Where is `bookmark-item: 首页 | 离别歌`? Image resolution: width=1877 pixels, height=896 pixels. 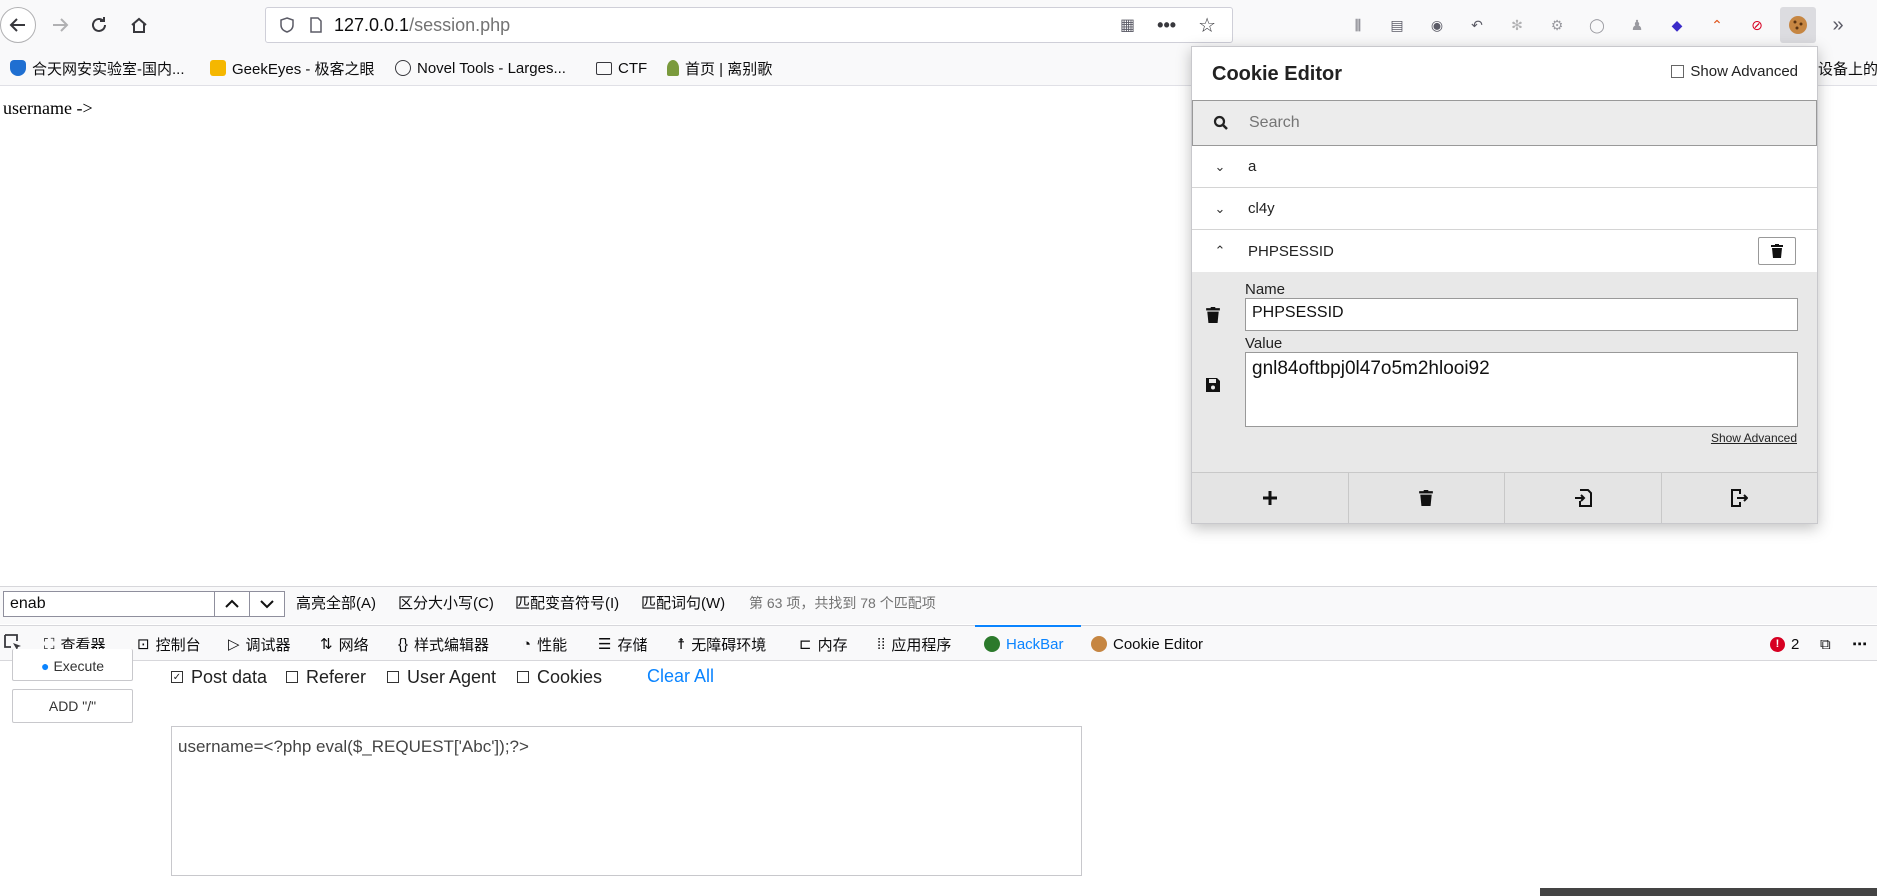
bookmark-item: 首页 | 离别歌 is located at coordinates (719, 68).